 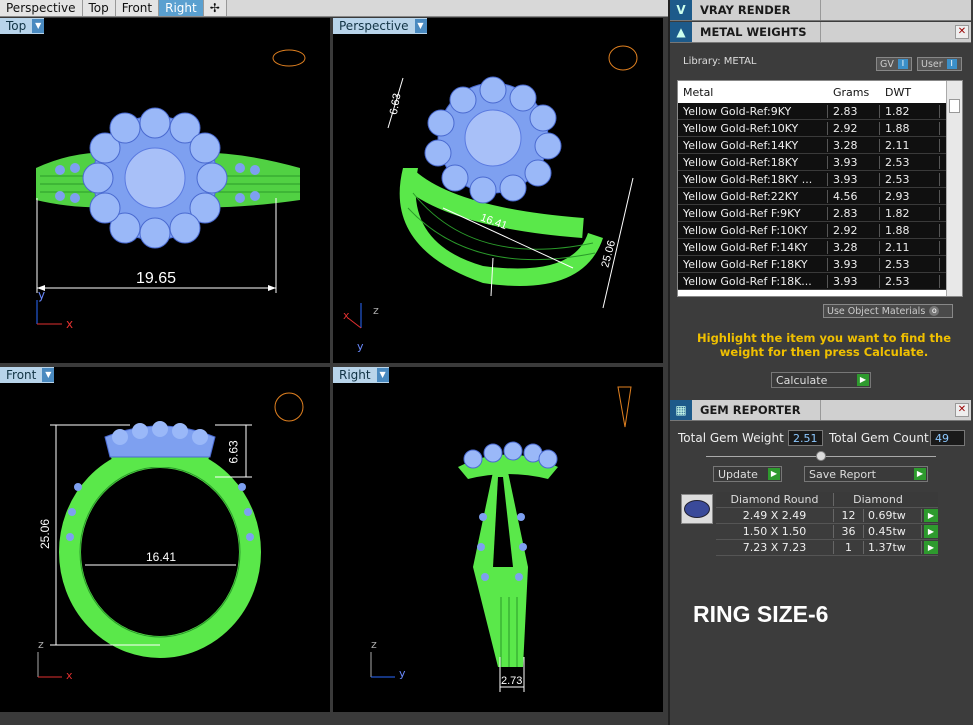 I want to click on gem-table-row: 2.49 X 2.49 12 0.69tw ▶, so click(x=827, y=516).